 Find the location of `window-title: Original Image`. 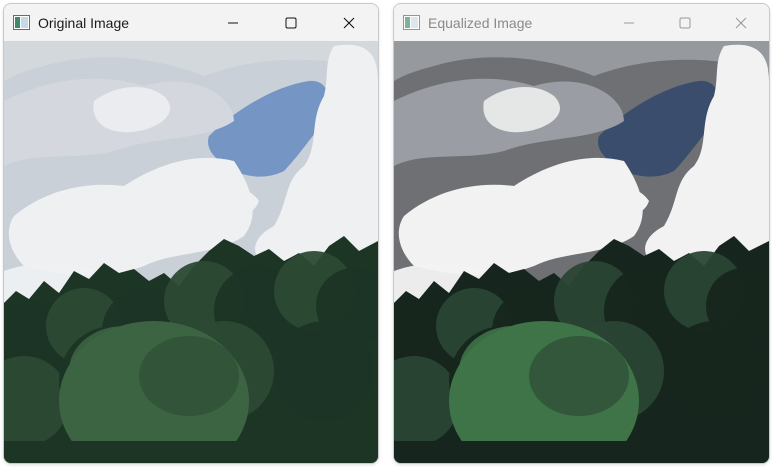

window-title: Original Image is located at coordinates (84, 22).